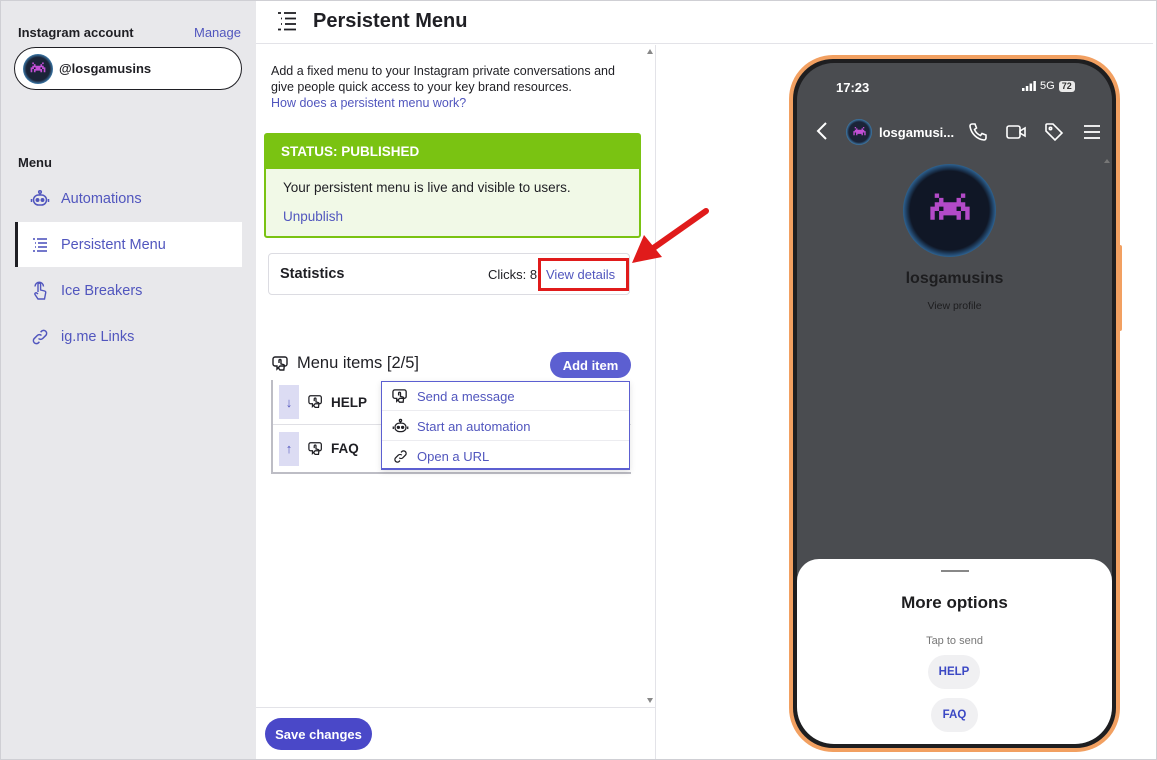 The image size is (1157, 760). What do you see at coordinates (1107, 161) in the screenshot?
I see `chat-scroll-arrow` at bounding box center [1107, 161].